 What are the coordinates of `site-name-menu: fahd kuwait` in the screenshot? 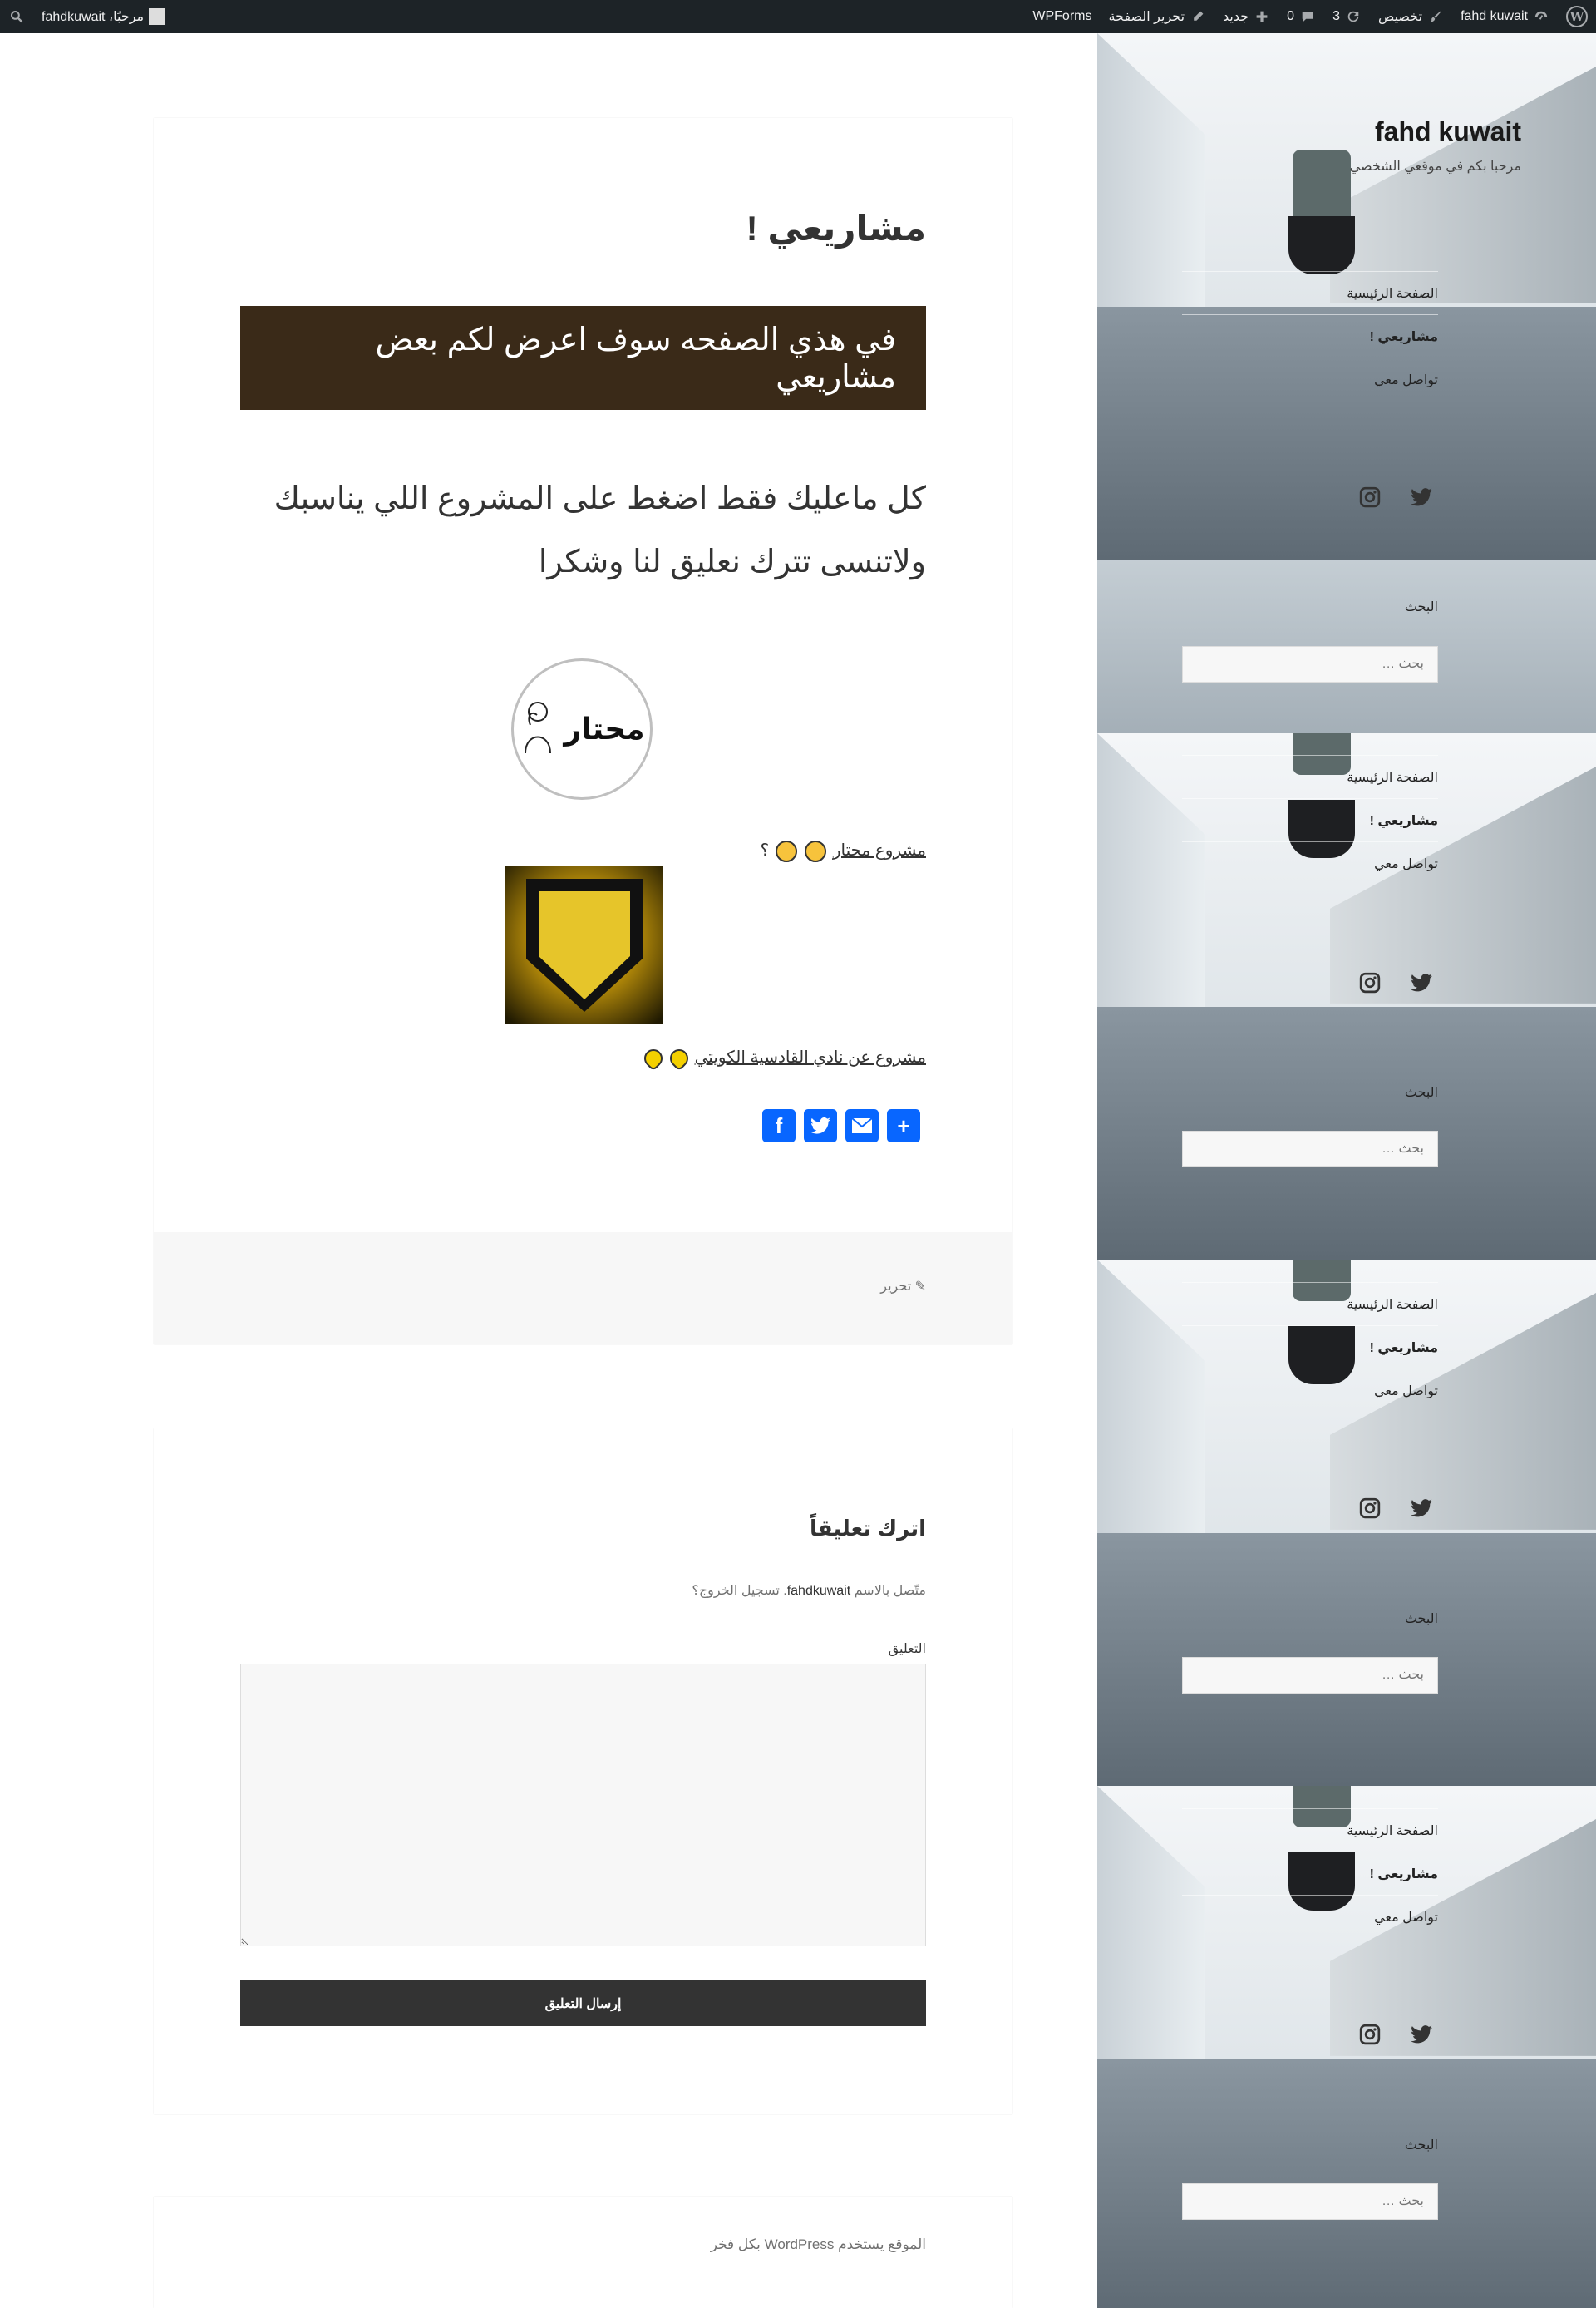 It's located at (1505, 16).